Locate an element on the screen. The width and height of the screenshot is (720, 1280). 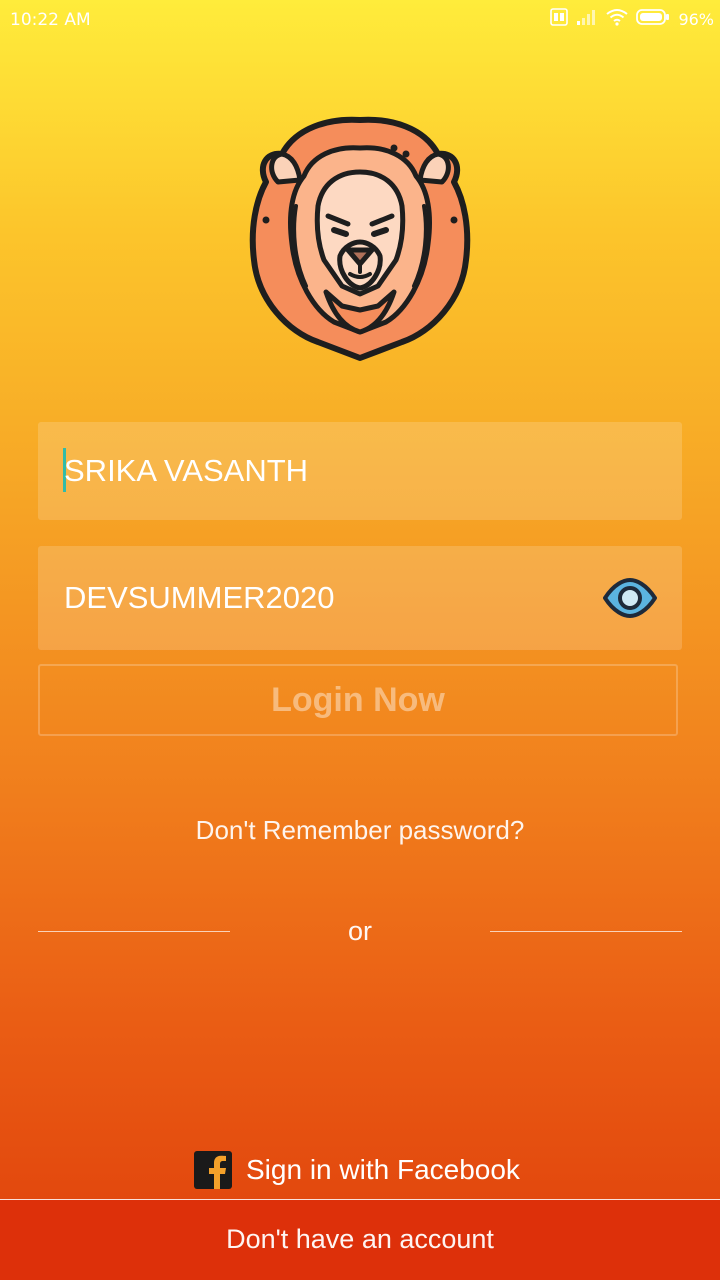
signal-icon is located at coordinates (587, 19).